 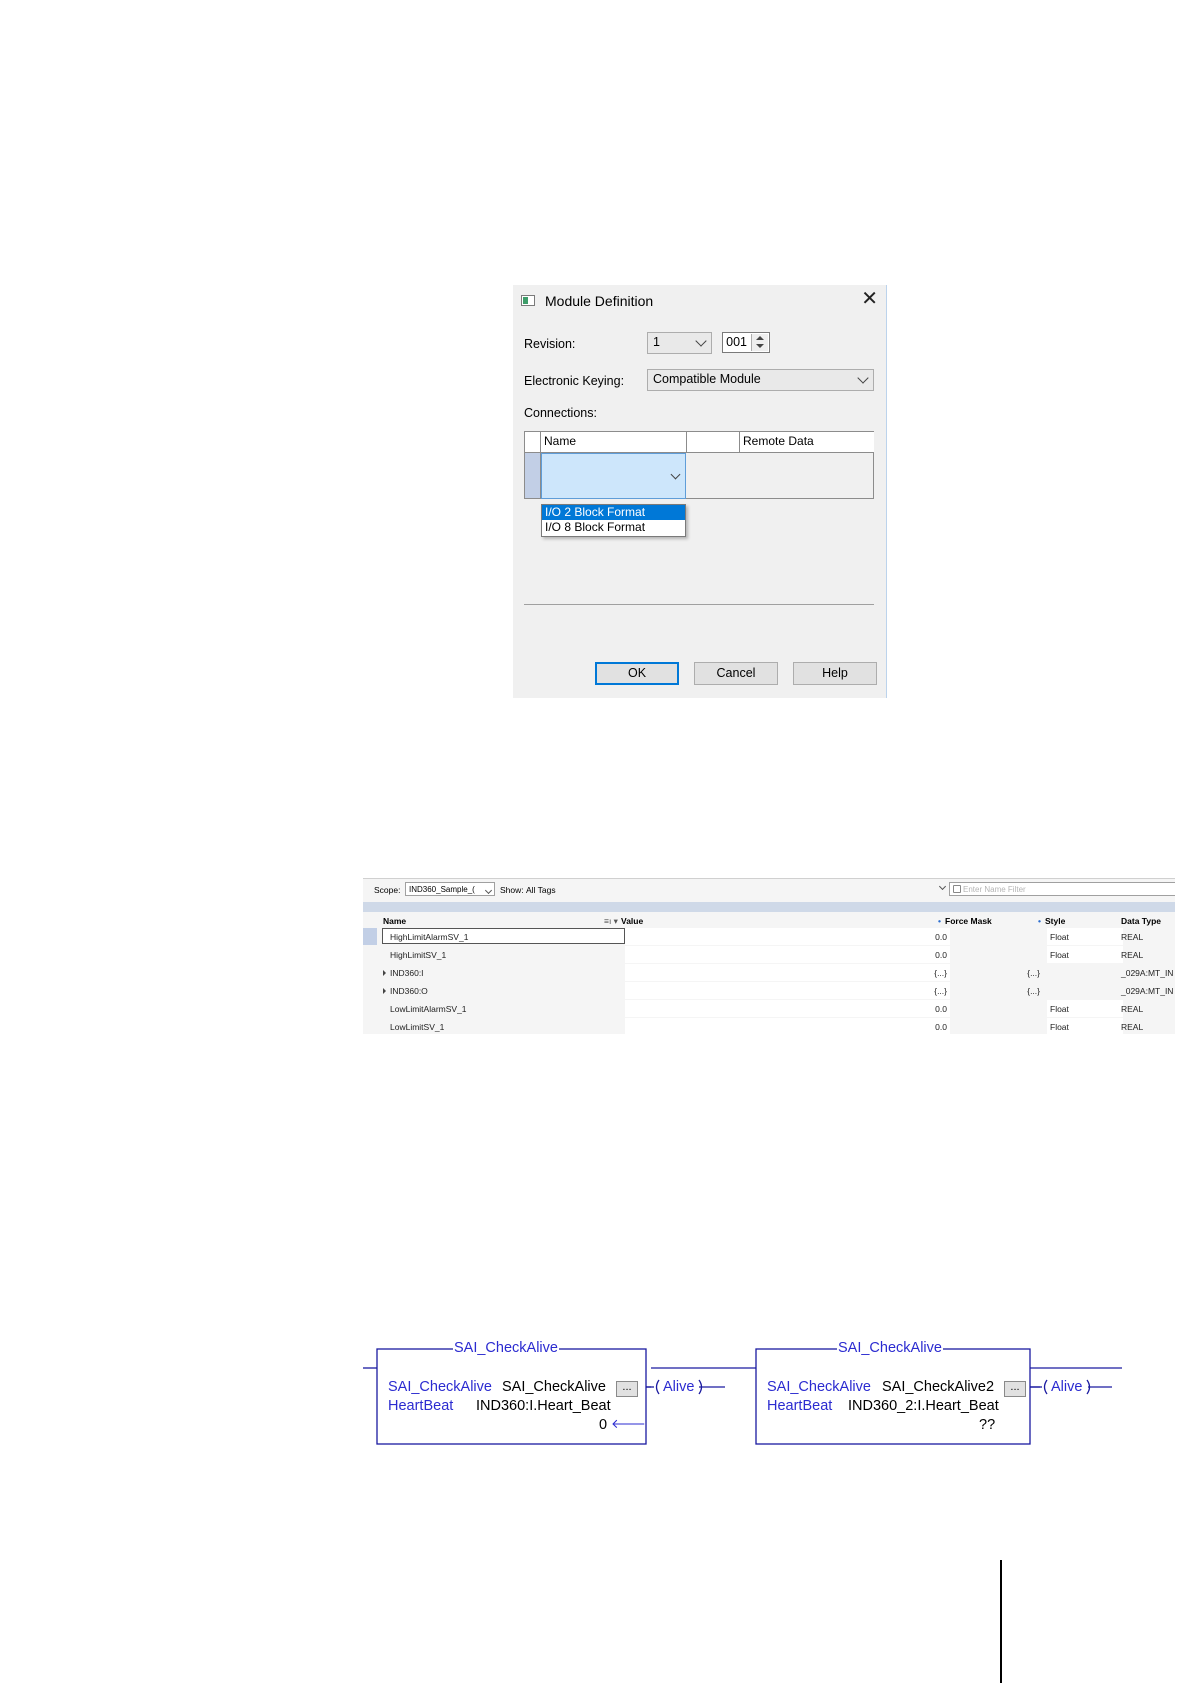 I want to click on dialog-title: Module Definition, so click(x=599, y=301).